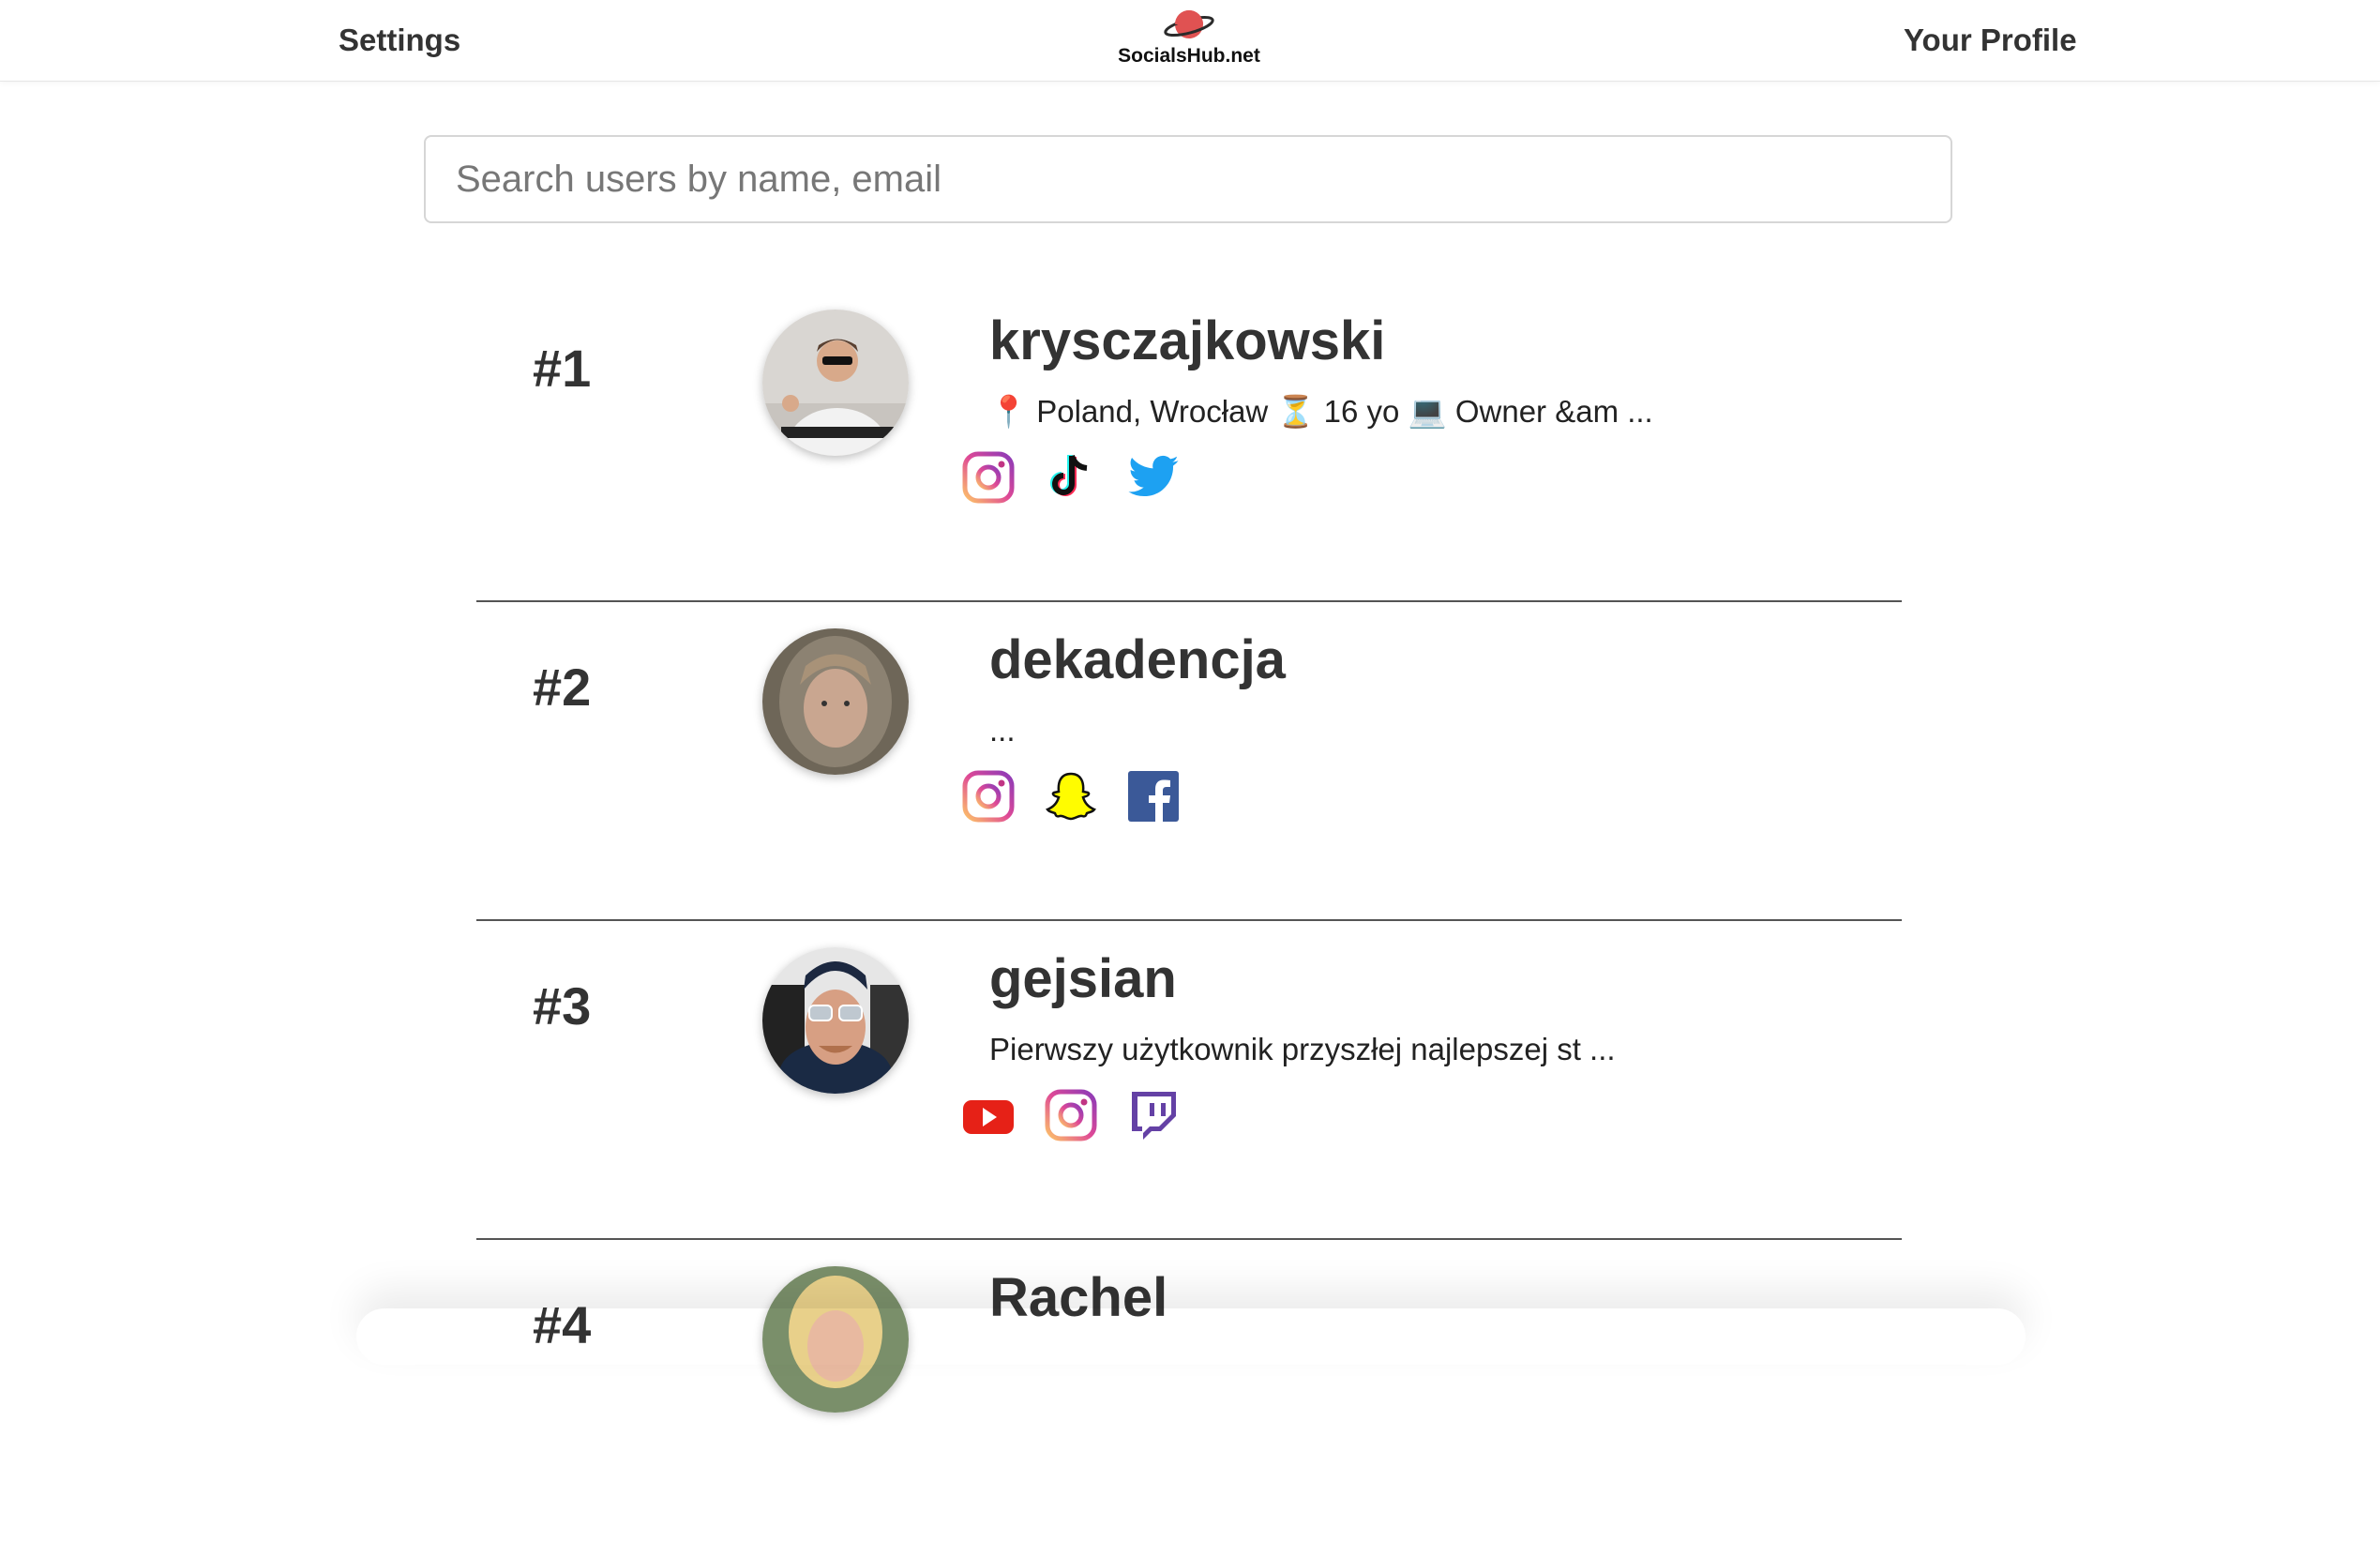 The height and width of the screenshot is (1557, 2380). Describe the element at coordinates (562, 687) in the screenshot. I see `rank-label: #2` at that location.